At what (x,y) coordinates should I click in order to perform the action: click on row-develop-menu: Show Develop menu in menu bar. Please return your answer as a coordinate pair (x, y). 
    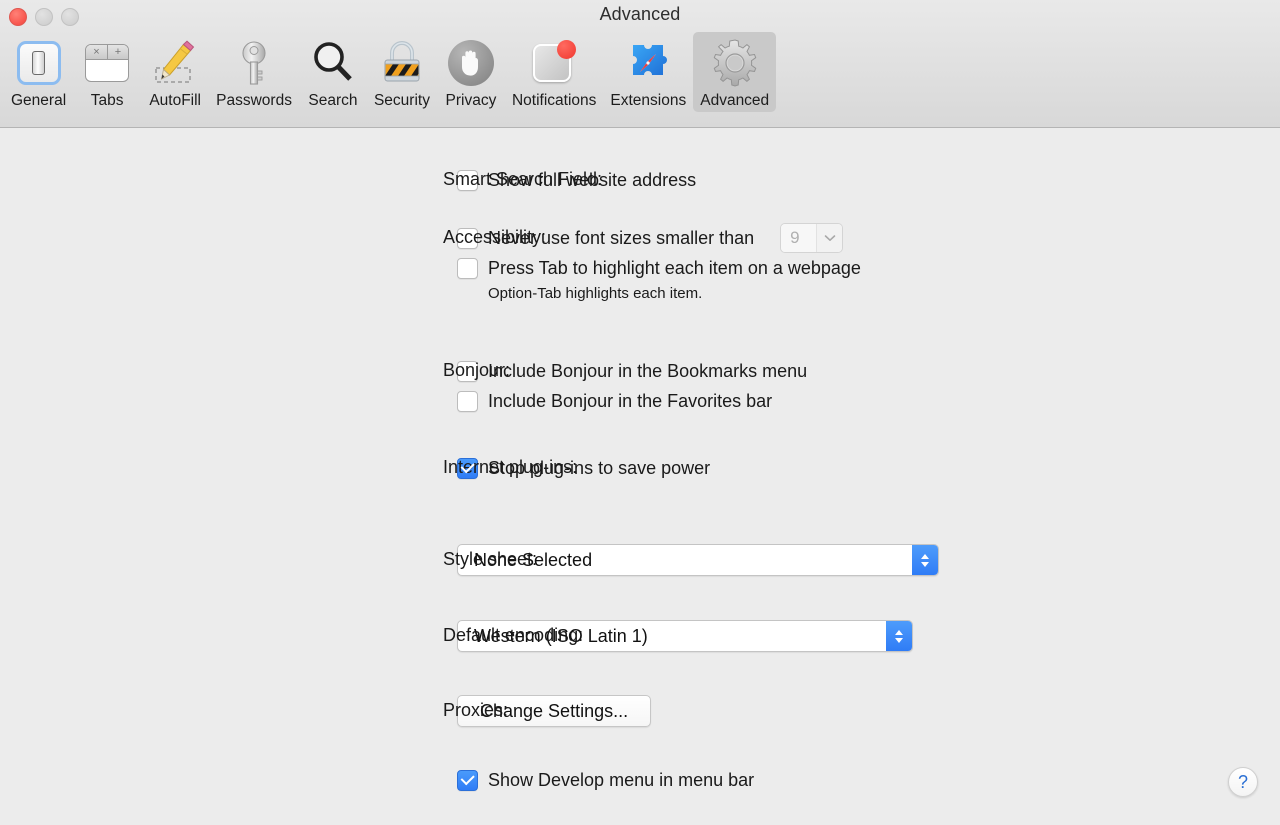
    Looking at the image, I should click on (605, 780).